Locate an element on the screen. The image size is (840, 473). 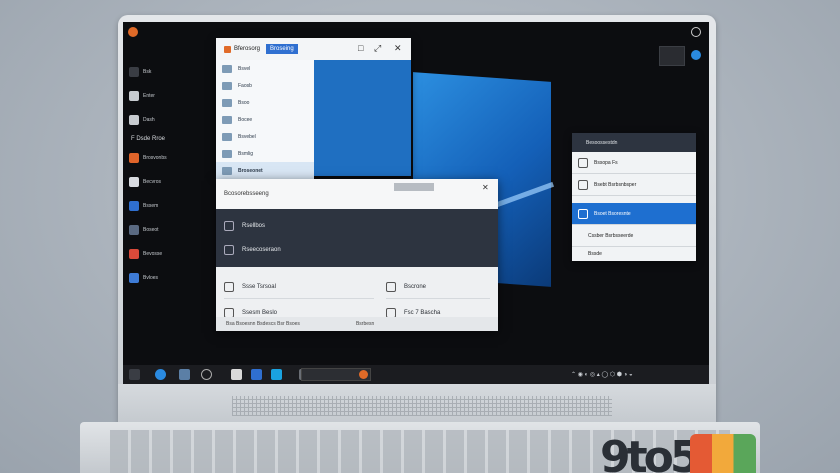
browser-icon is located at coordinates (160, 374).